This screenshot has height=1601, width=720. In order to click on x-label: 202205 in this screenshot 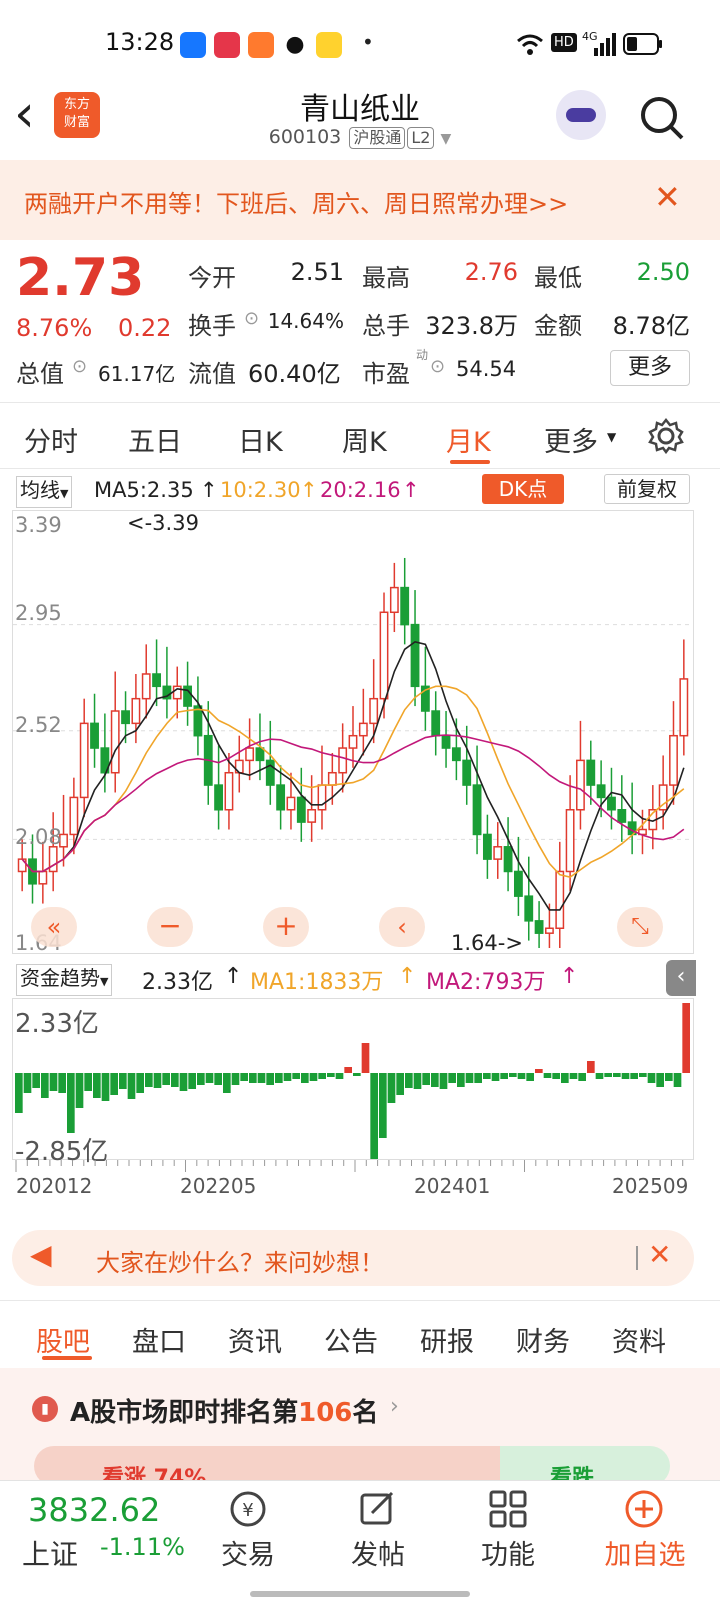, I will do `click(218, 1186)`.